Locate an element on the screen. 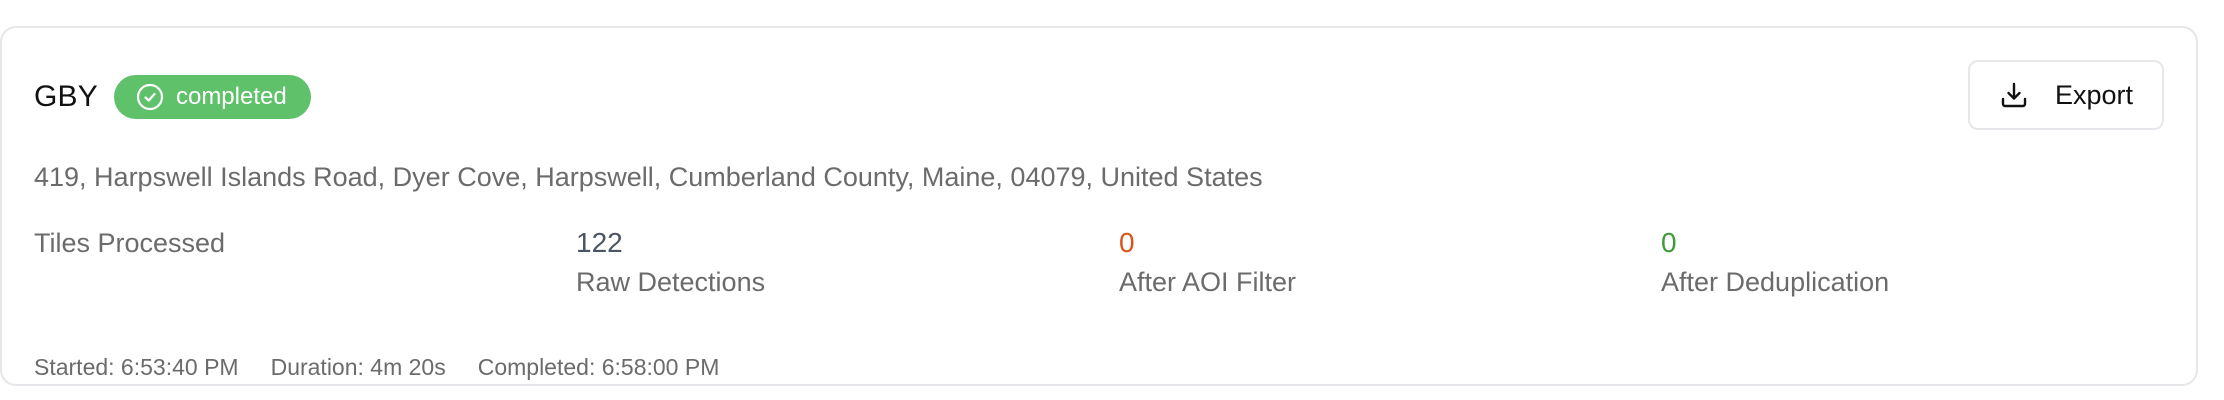 The image size is (2224, 400). export-button: Export is located at coordinates (2066, 95).